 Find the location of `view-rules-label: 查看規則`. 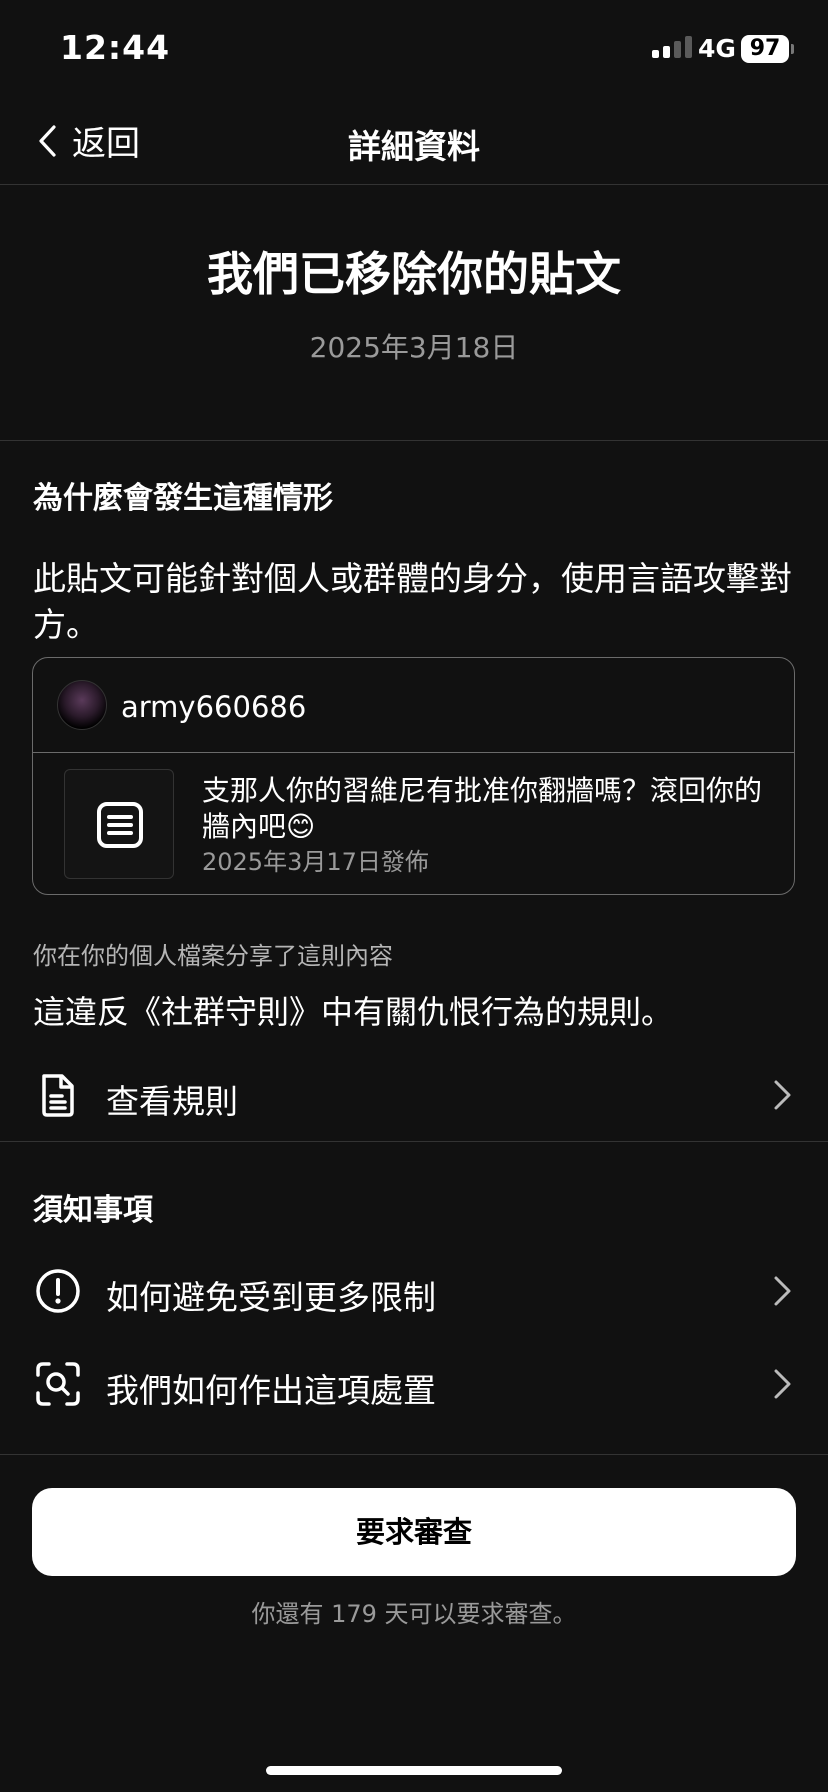

view-rules-label: 查看規則 is located at coordinates (172, 1101).